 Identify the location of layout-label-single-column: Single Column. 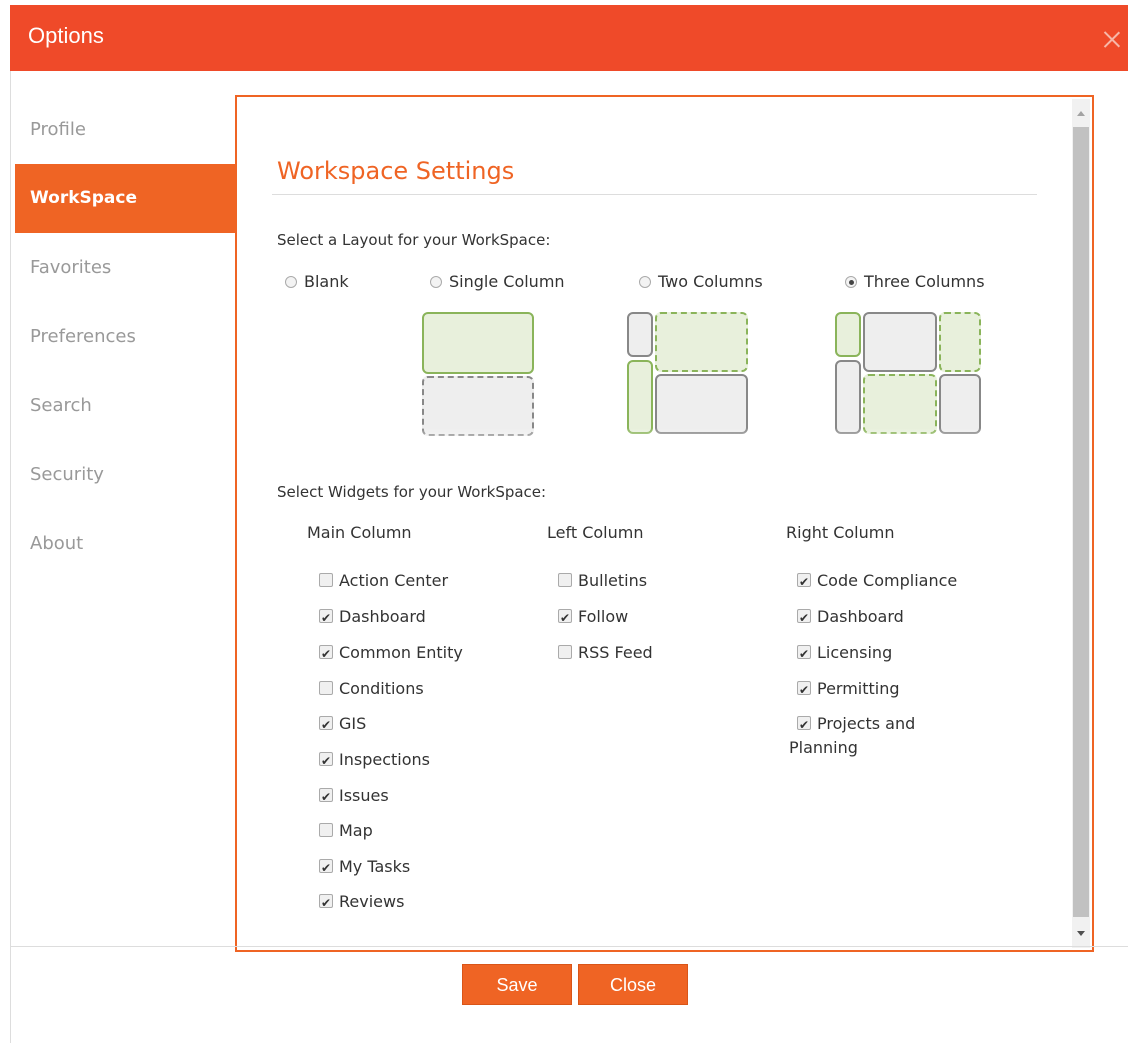
(507, 281).